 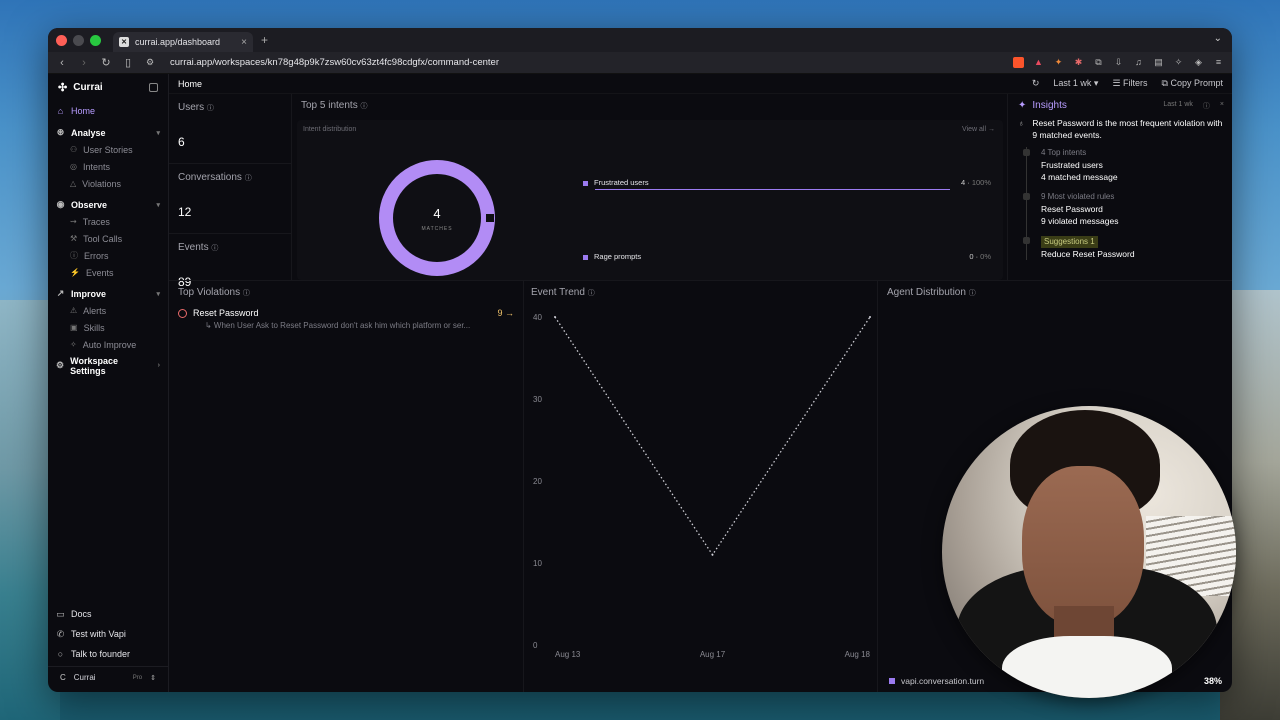 What do you see at coordinates (701, 481) in the screenshot?
I see `event-trend-chart: 0 10 20 30 40 Aug 13 Aug 17 Aug 18` at bounding box center [701, 481].